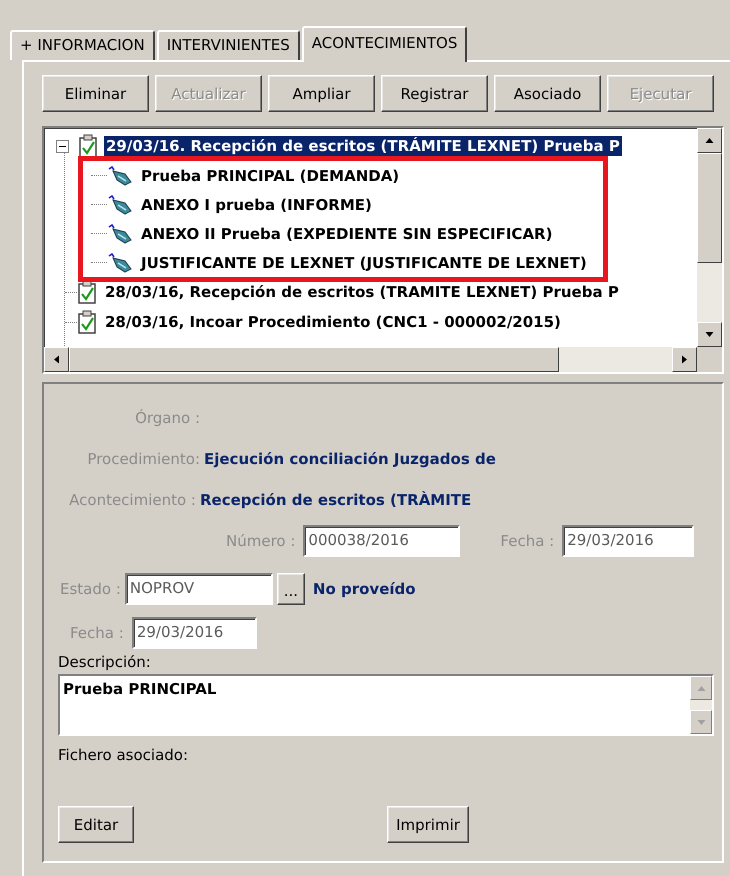 This screenshot has height=876, width=730. I want to click on field-label: Acontecimiento :, so click(132, 500).